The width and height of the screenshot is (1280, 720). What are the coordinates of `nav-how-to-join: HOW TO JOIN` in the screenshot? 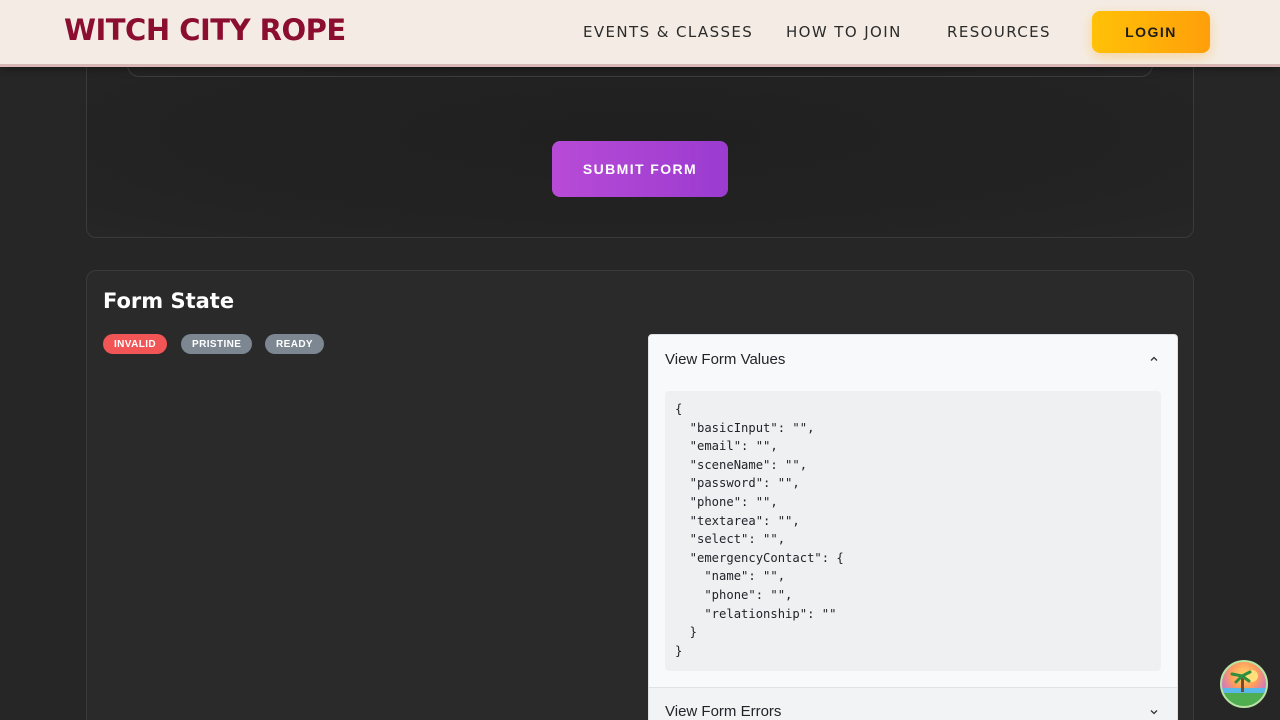 It's located at (844, 32).